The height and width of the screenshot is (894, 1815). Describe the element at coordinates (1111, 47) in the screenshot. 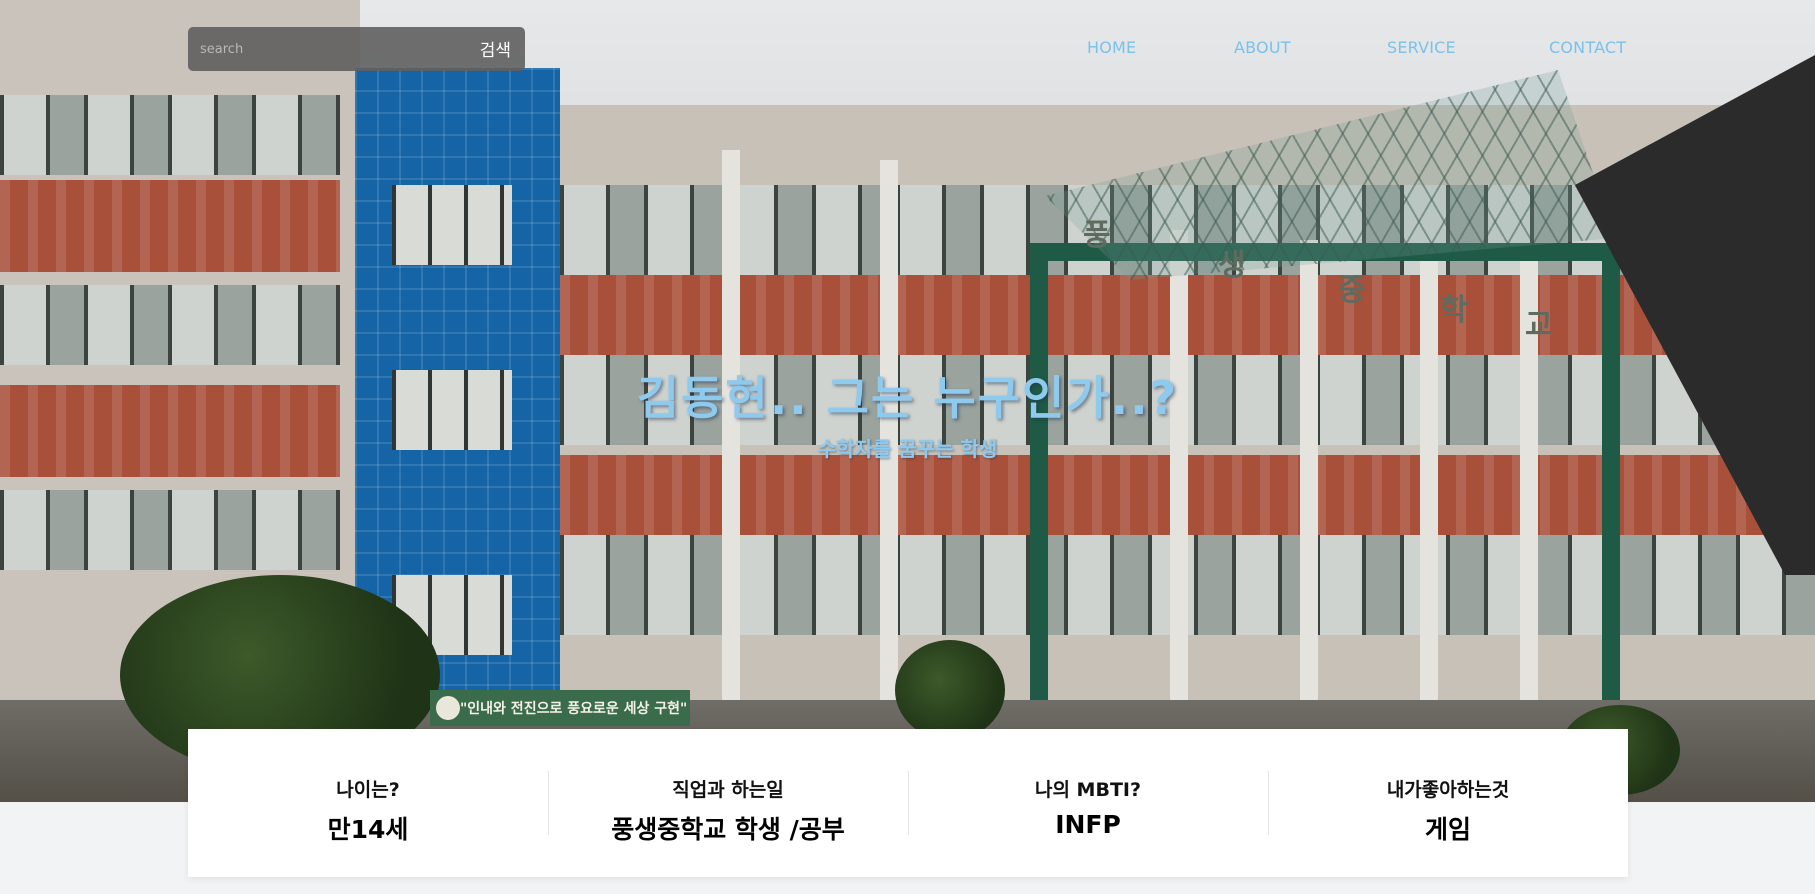

I see `nav-home-link: HOME` at that location.